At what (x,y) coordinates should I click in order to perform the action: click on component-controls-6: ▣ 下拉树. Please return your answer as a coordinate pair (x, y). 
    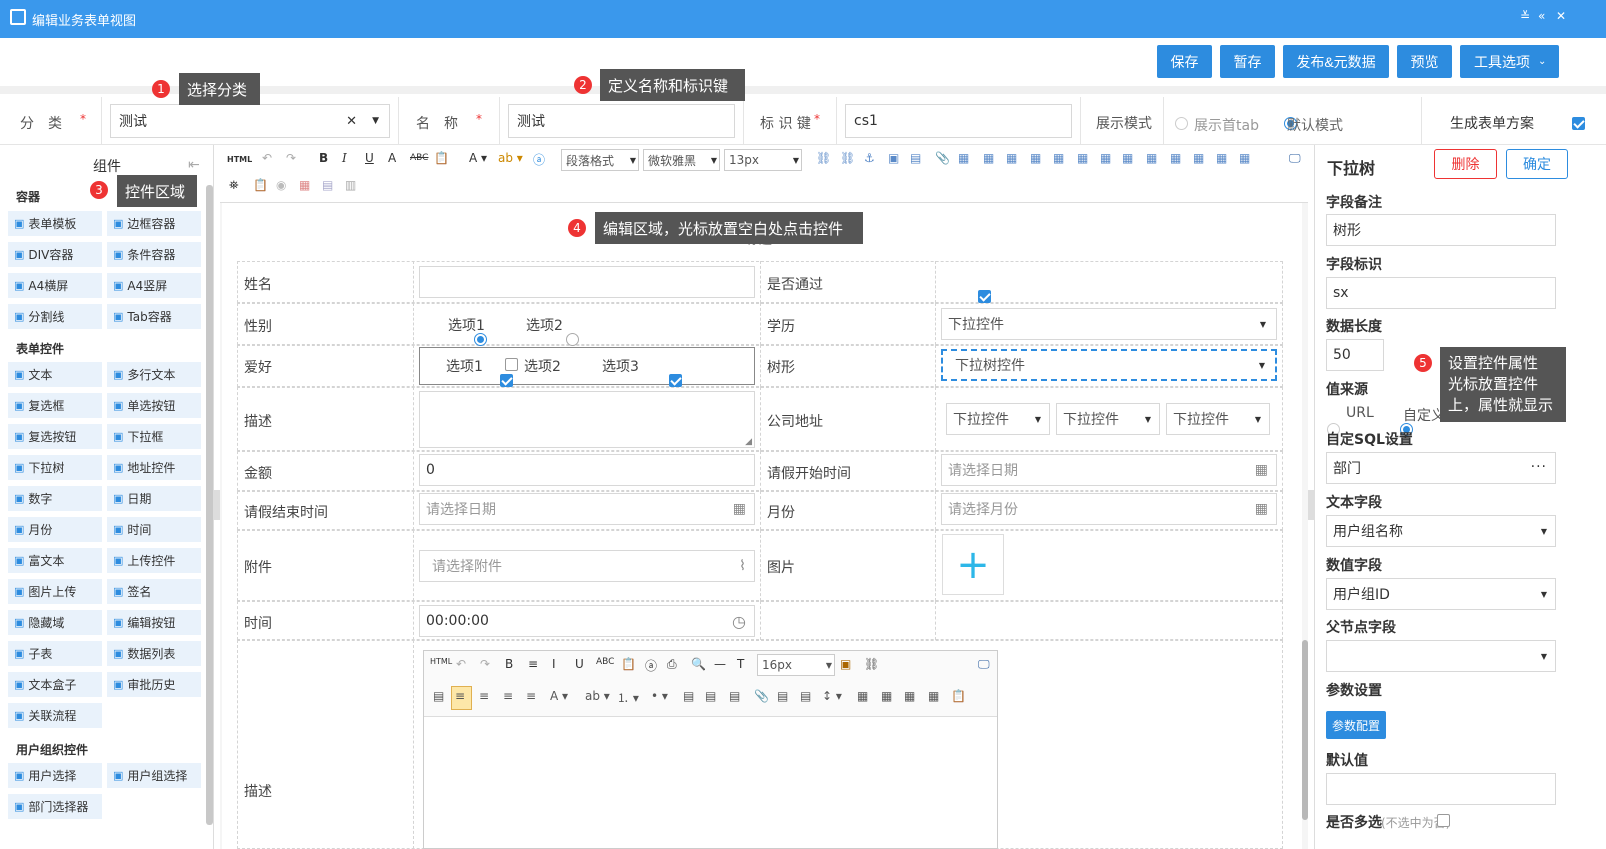
    Looking at the image, I should click on (55, 467).